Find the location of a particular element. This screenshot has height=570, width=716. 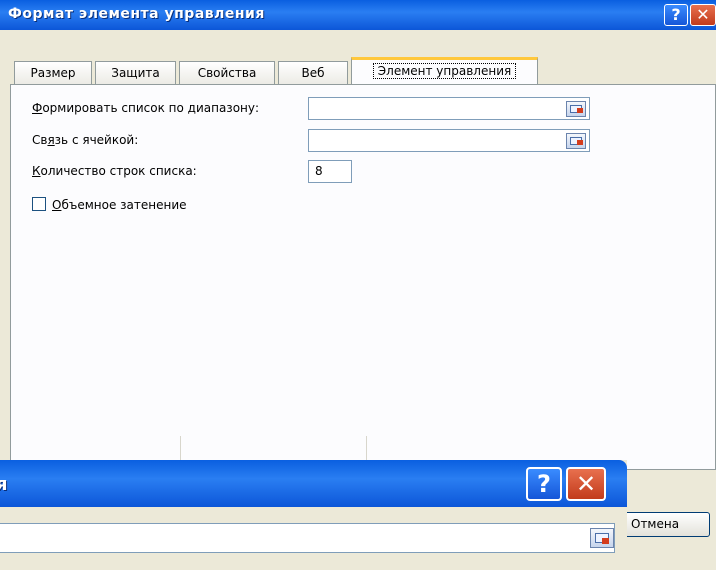

second-help-button: ? is located at coordinates (544, 484).